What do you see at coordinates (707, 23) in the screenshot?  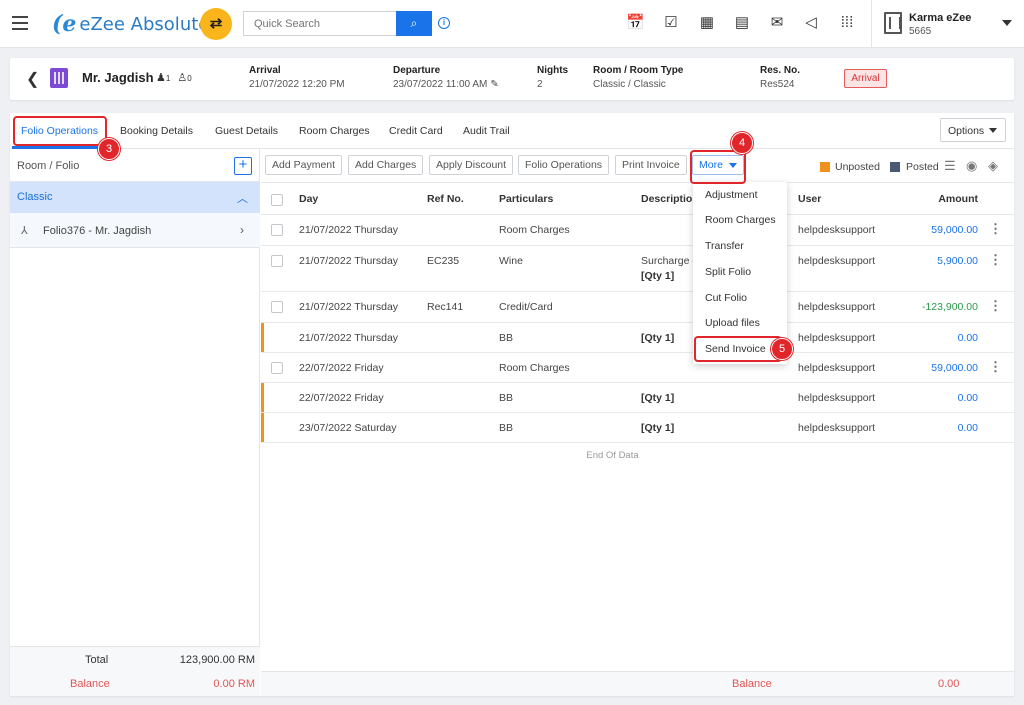 I see `calendar-icon: ▦` at bounding box center [707, 23].